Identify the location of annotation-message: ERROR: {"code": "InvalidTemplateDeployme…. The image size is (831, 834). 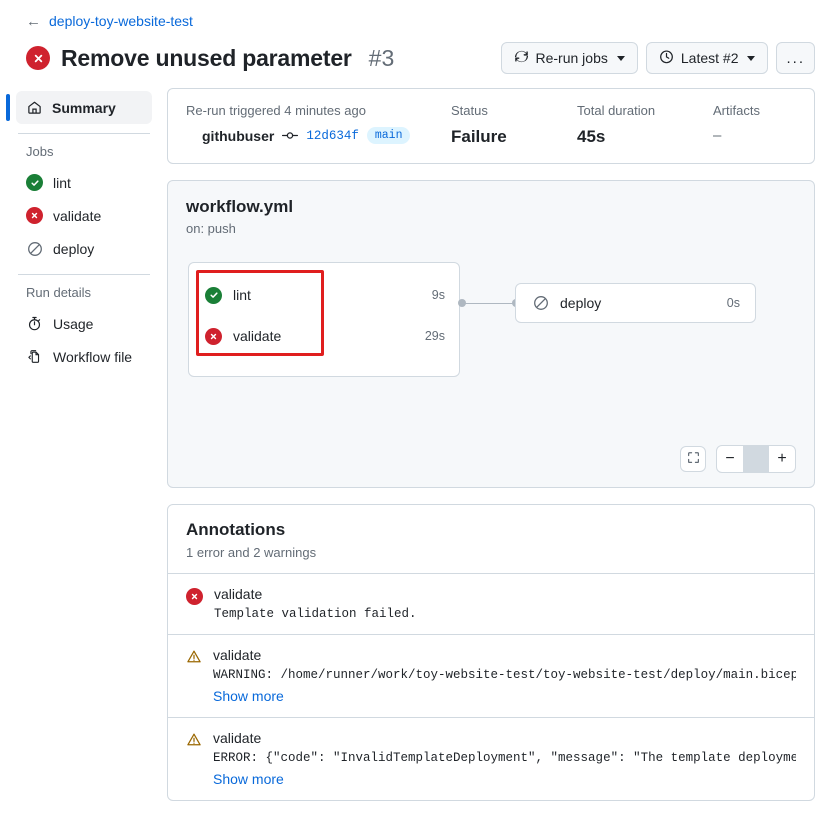
(504, 758).